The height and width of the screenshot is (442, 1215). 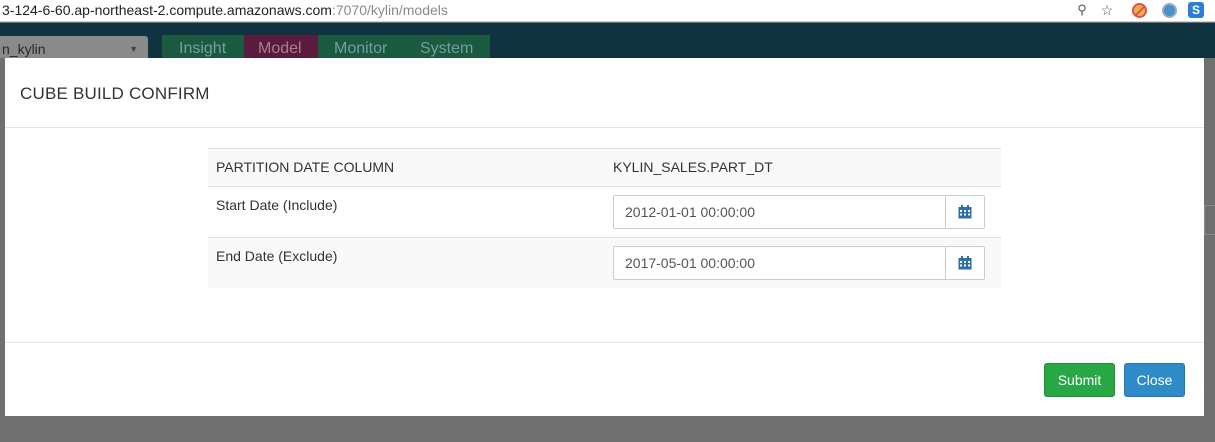 What do you see at coordinates (1139, 10) in the screenshot?
I see `block-icon` at bounding box center [1139, 10].